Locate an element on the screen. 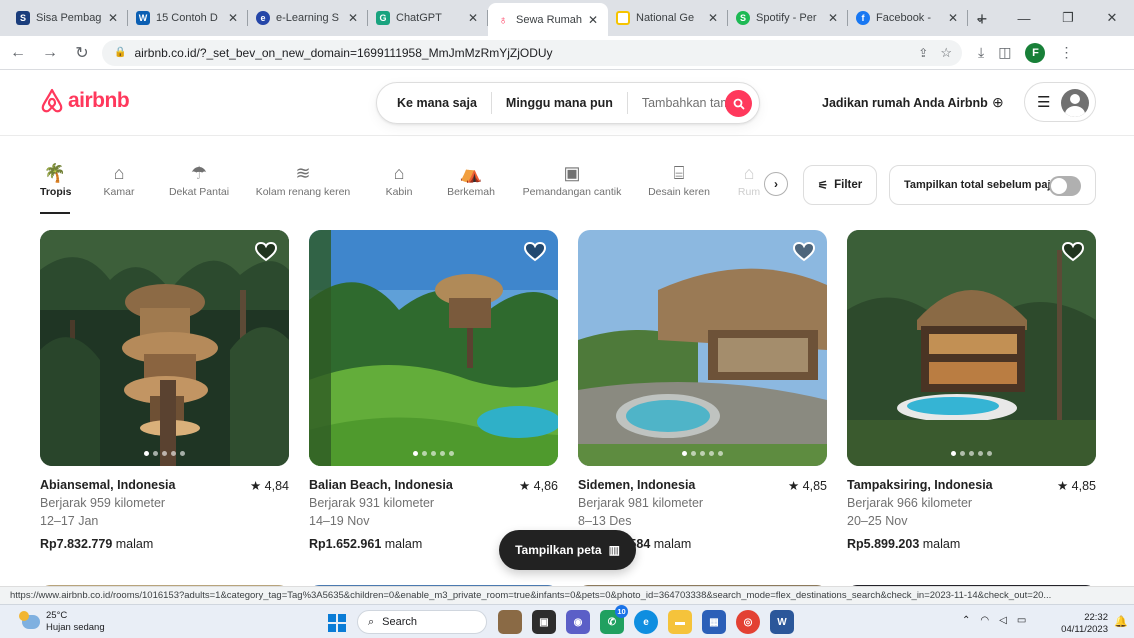 This screenshot has width=1134, height=638. system-clock: 22:32 04/11/2023 is located at coordinates (1081, 624).